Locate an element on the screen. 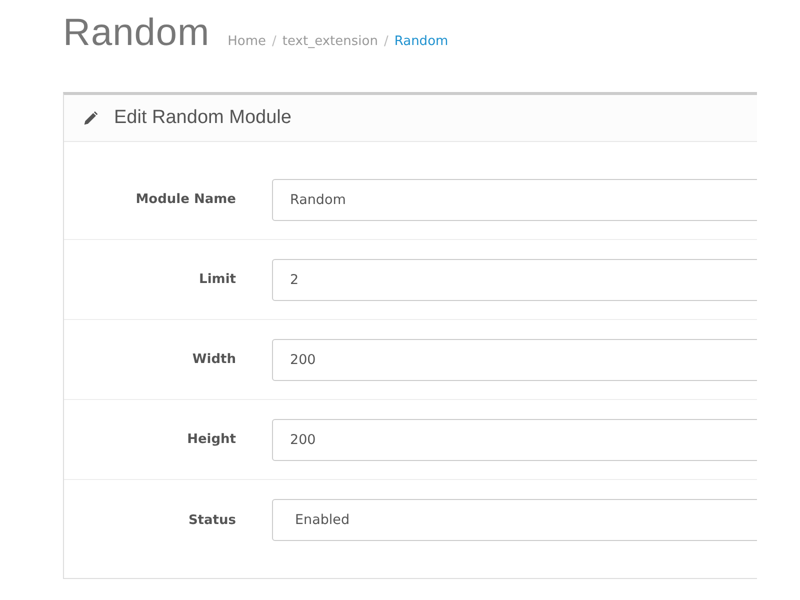 This screenshot has height=600, width=800. field-label: Module Name is located at coordinates (185, 199).